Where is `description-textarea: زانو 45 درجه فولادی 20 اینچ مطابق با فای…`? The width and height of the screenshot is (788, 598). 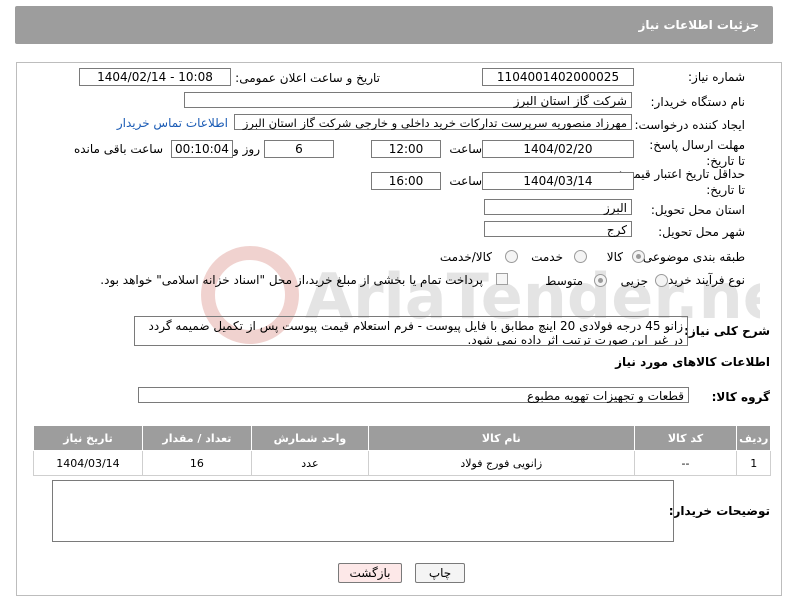 description-textarea: زانو 45 درجه فولادی 20 اینچ مطابق با فای… is located at coordinates (411, 331).